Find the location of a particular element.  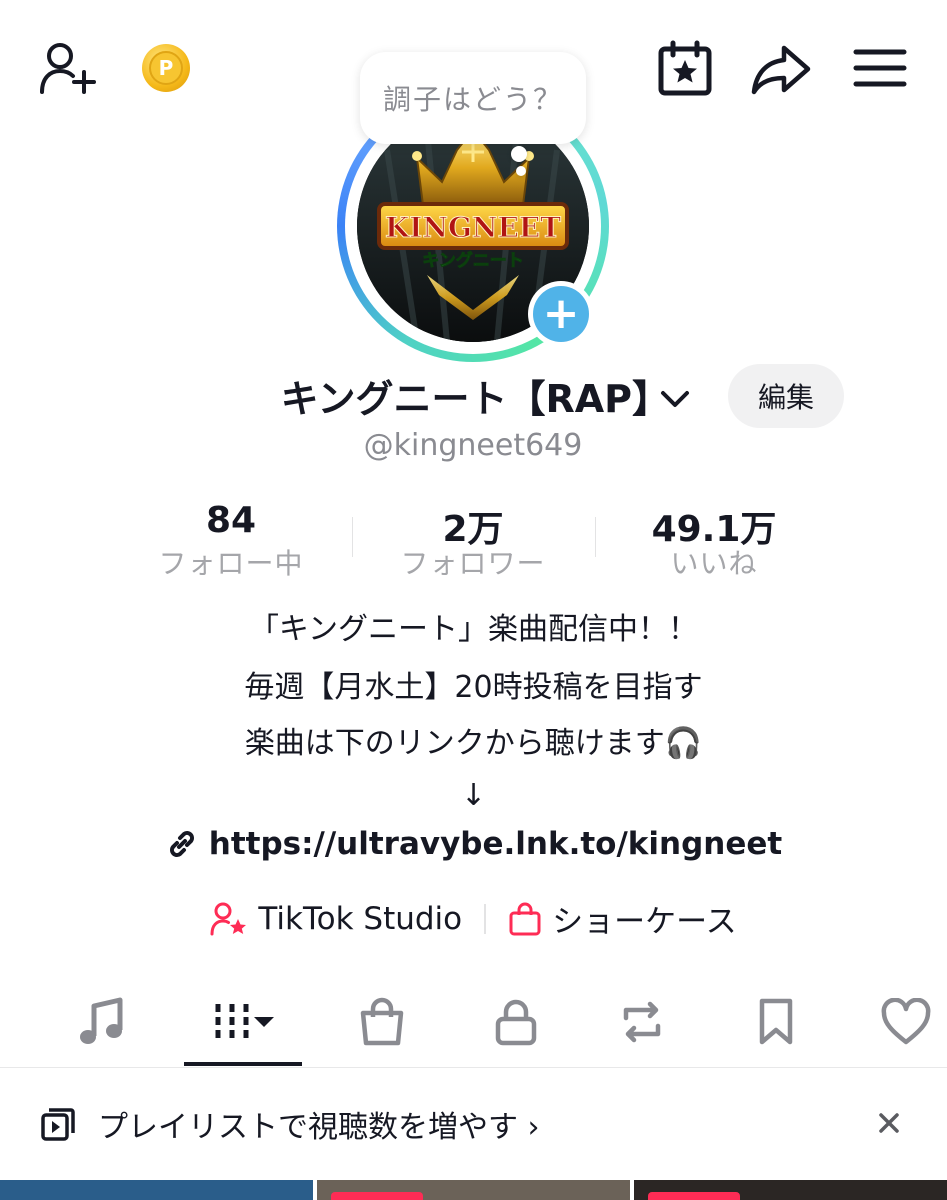

avatar-add-button: + is located at coordinates (561, 314).